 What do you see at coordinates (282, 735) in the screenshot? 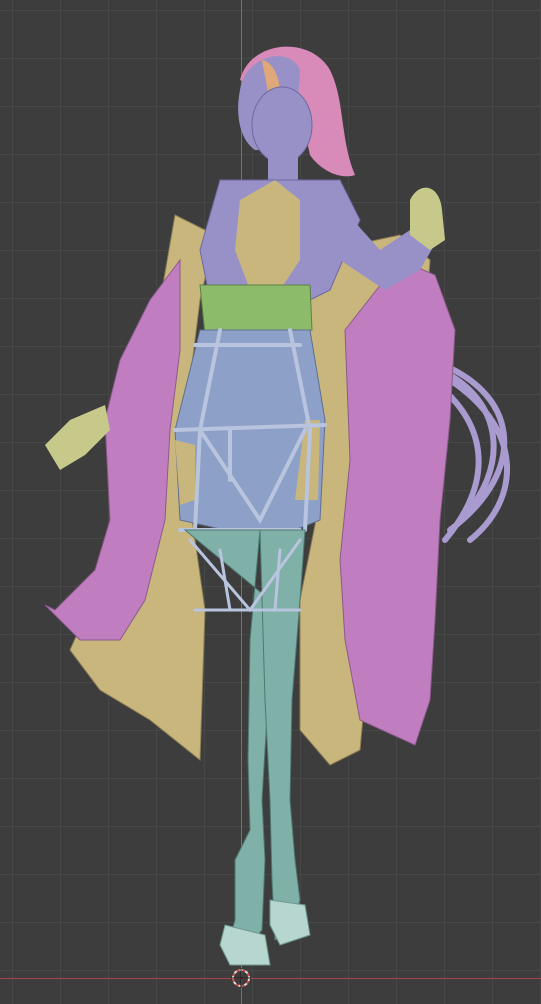
I see `leg-right` at bounding box center [282, 735].